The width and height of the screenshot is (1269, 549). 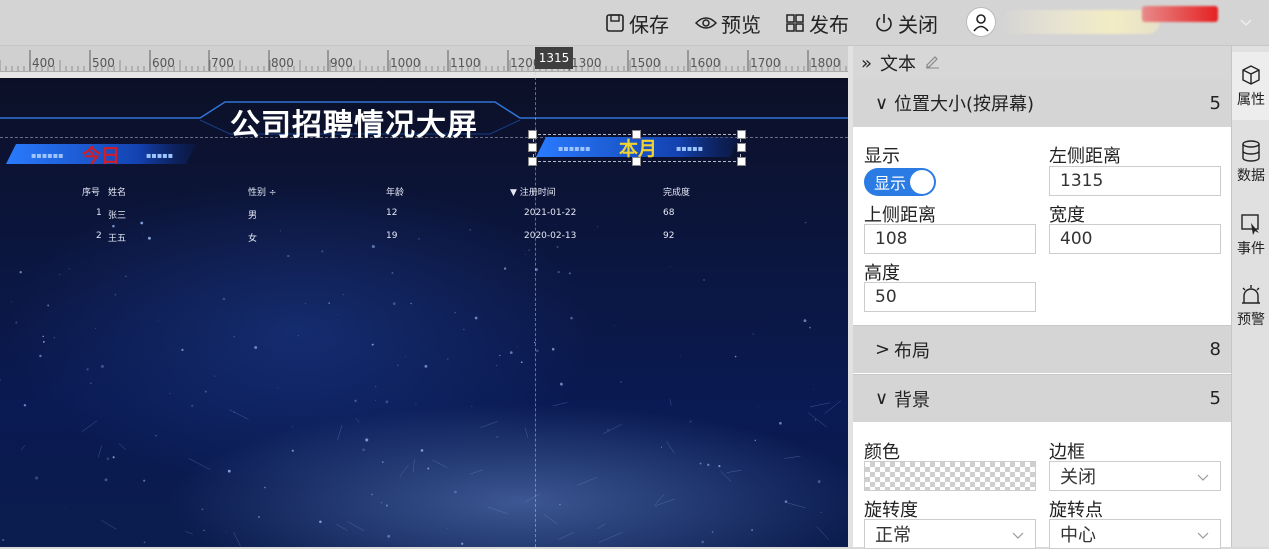 What do you see at coordinates (636, 134) in the screenshot?
I see `resize-handle-n` at bounding box center [636, 134].